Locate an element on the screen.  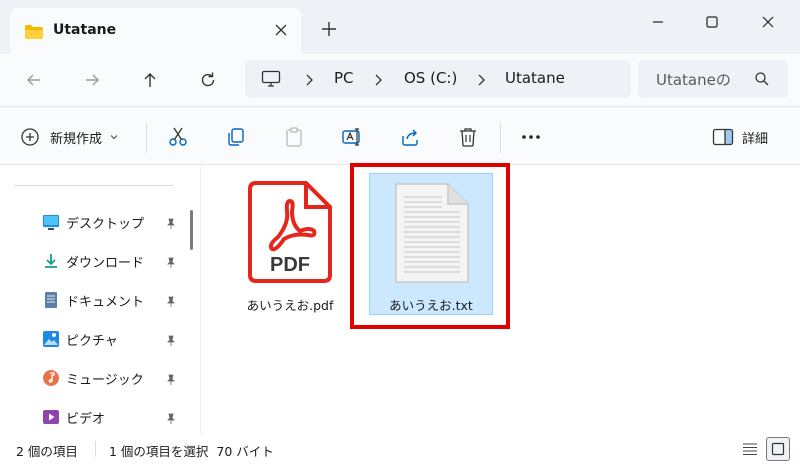
item-count: 2 個の項目 is located at coordinates (47, 451).